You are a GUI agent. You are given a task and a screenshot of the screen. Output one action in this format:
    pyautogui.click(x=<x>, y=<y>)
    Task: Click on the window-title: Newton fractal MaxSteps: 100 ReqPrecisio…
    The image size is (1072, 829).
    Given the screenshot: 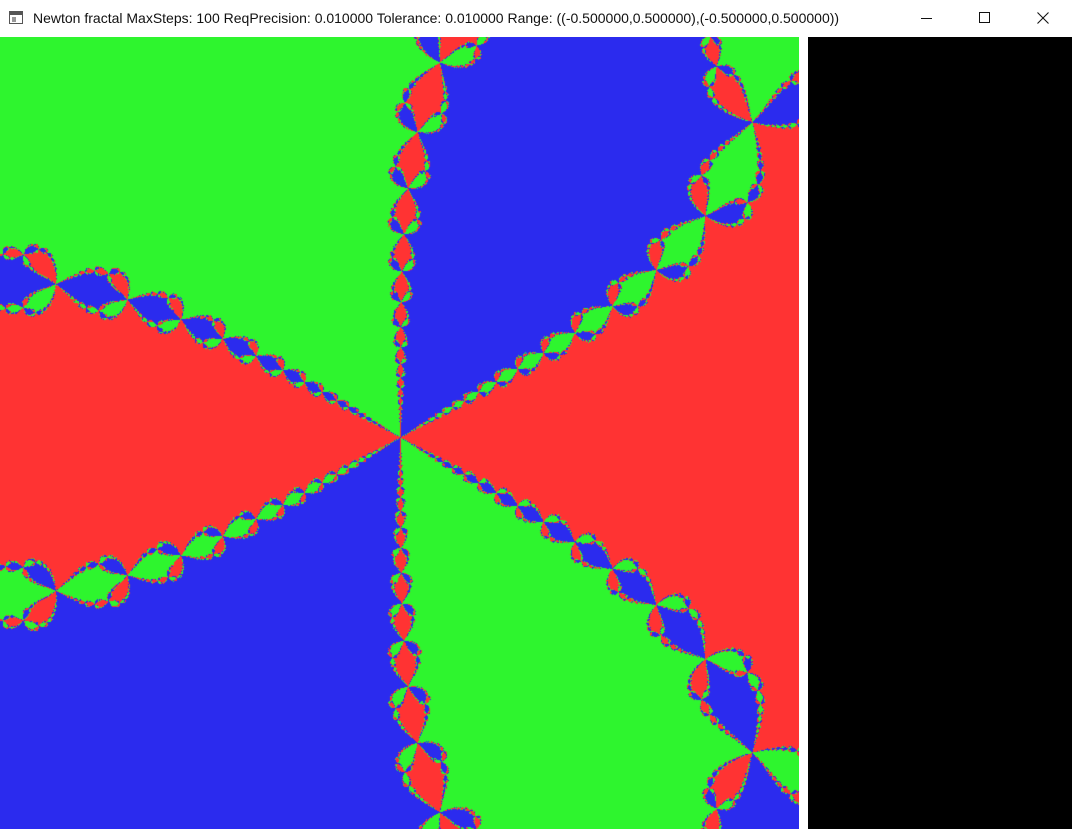 What is the action you would take?
    pyautogui.click(x=436, y=18)
    